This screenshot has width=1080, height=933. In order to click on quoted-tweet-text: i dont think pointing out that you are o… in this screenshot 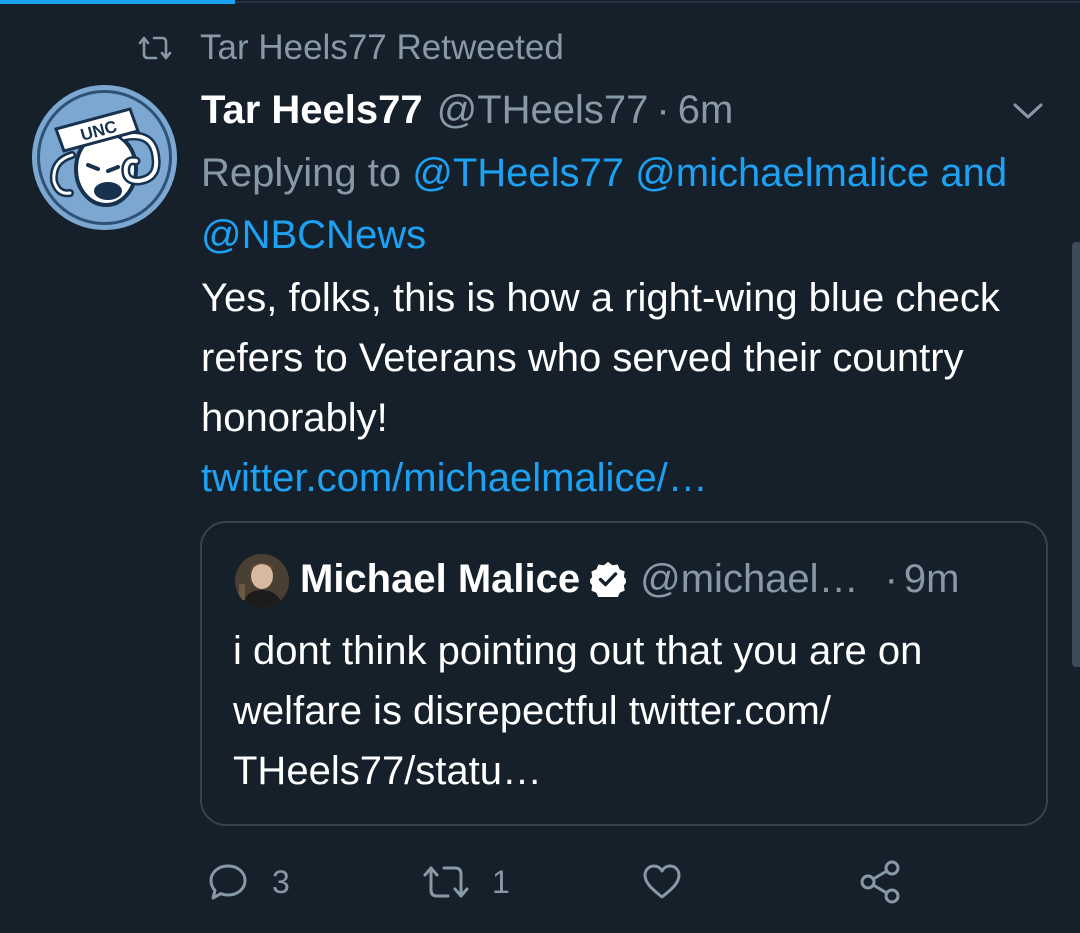, I will do `click(578, 711)`.